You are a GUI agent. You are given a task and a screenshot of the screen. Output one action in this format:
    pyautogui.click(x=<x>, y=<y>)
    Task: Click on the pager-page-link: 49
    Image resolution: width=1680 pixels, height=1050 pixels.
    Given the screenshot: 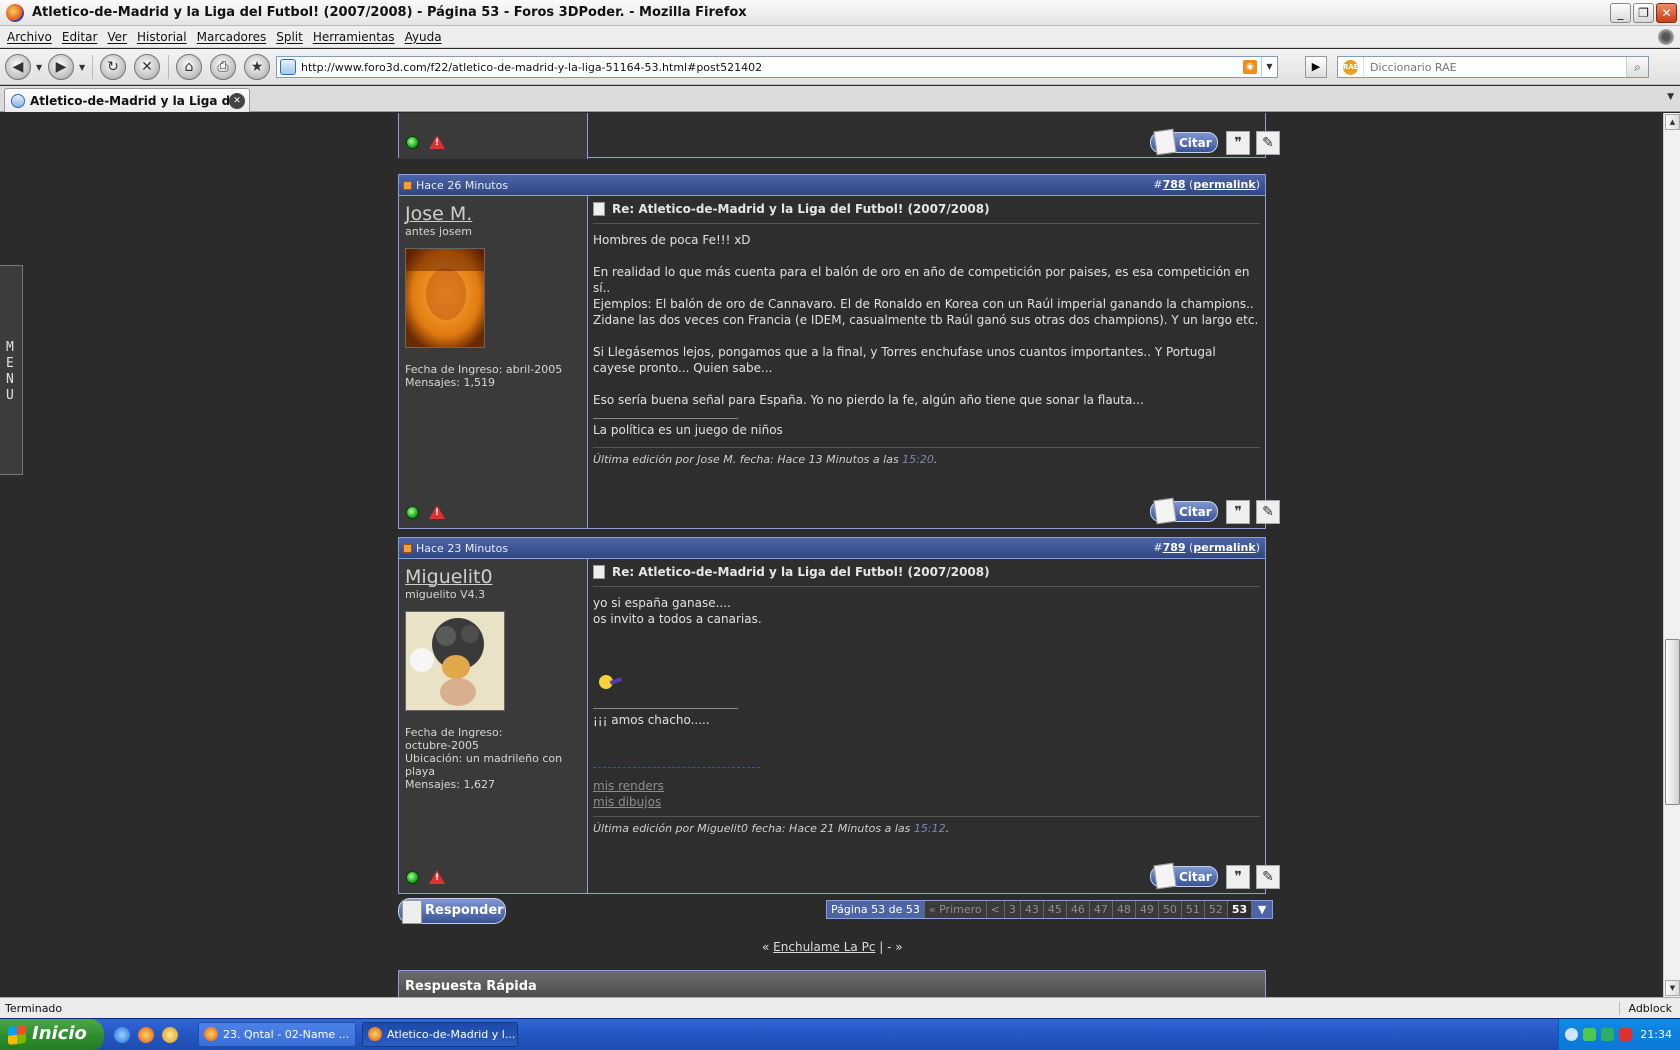 What is the action you would take?
    pyautogui.click(x=1147, y=909)
    